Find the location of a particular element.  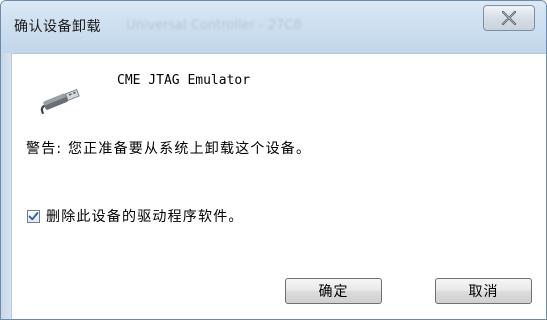

delete-driver-label: 删除此设备的驱动程序软件。 is located at coordinates (145, 217).